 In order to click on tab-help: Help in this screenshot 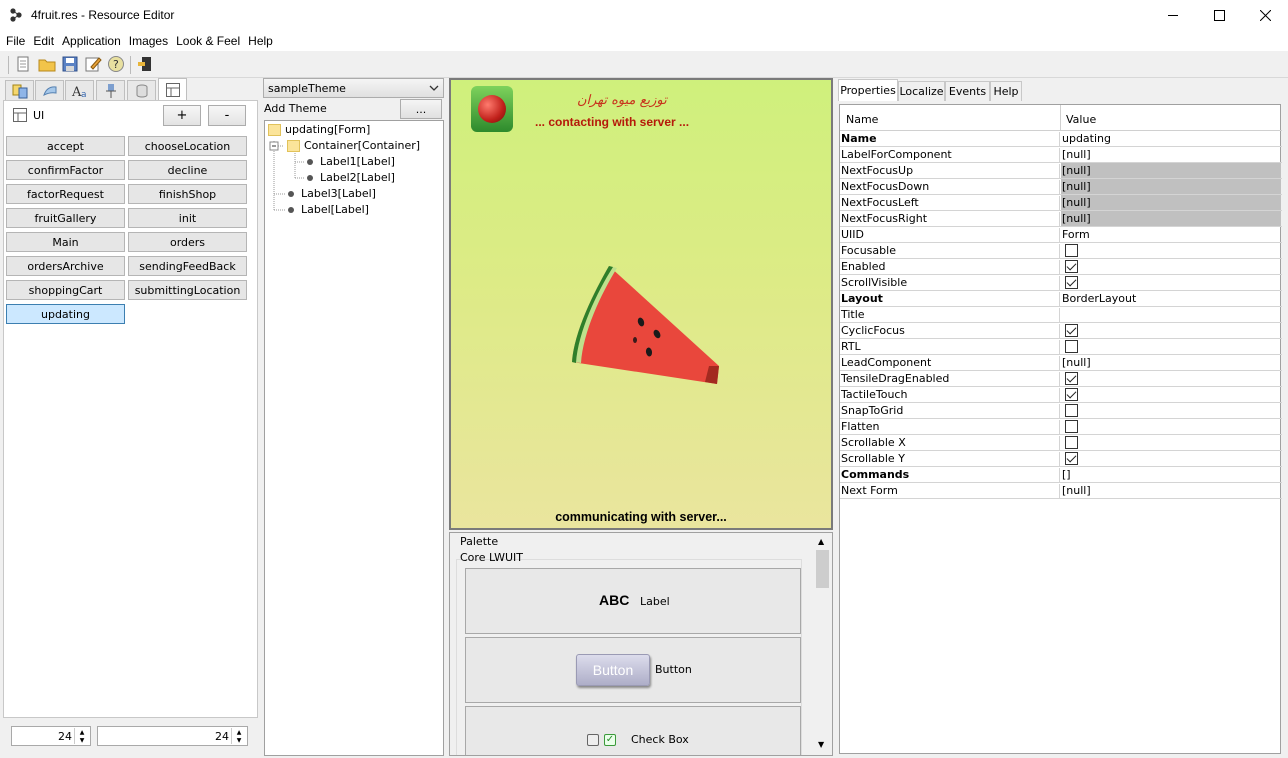, I will do `click(1006, 91)`.